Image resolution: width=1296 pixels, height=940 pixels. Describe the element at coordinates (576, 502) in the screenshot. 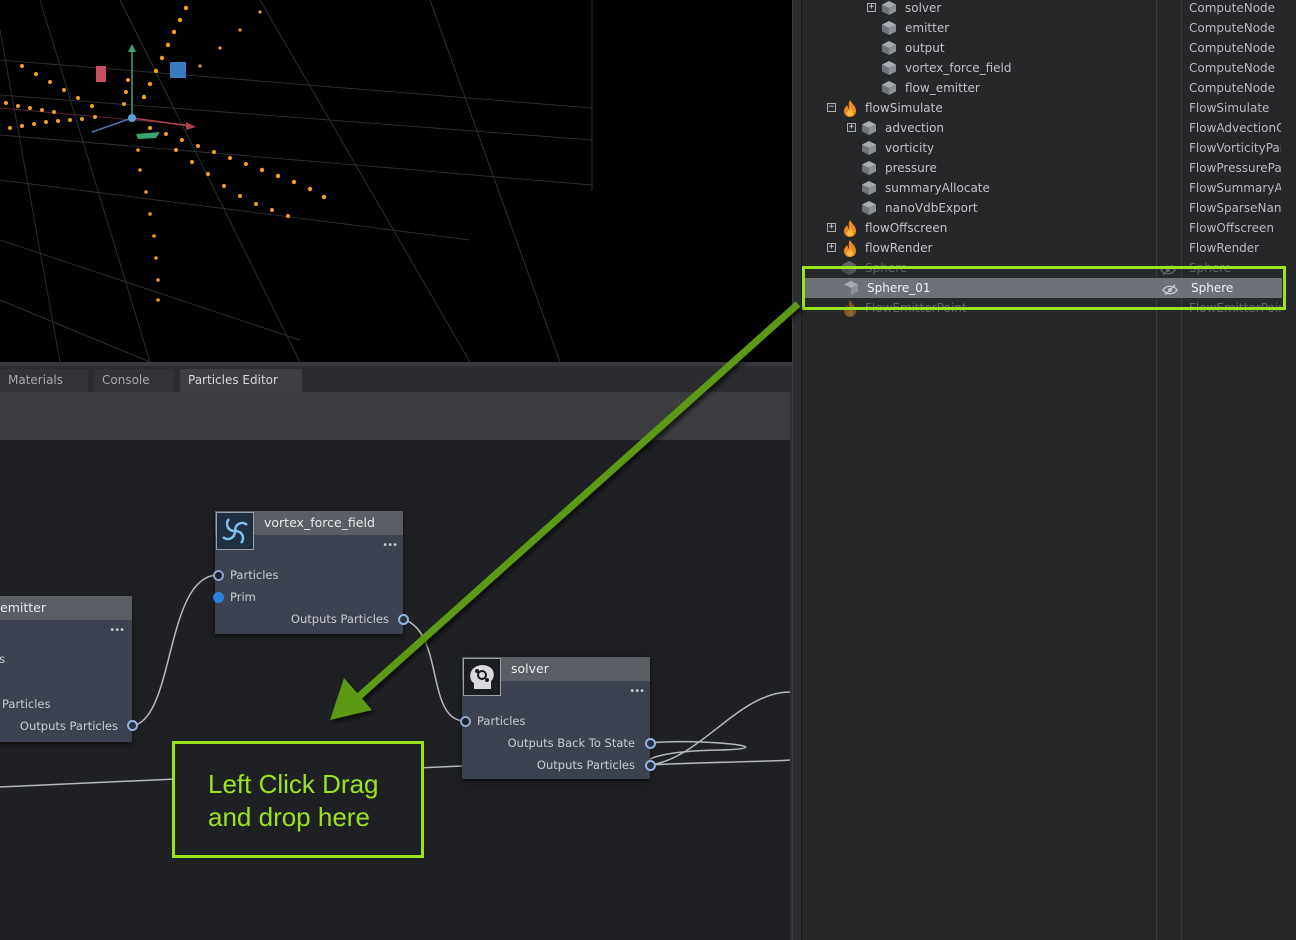

I see `arrow-shaft` at that location.